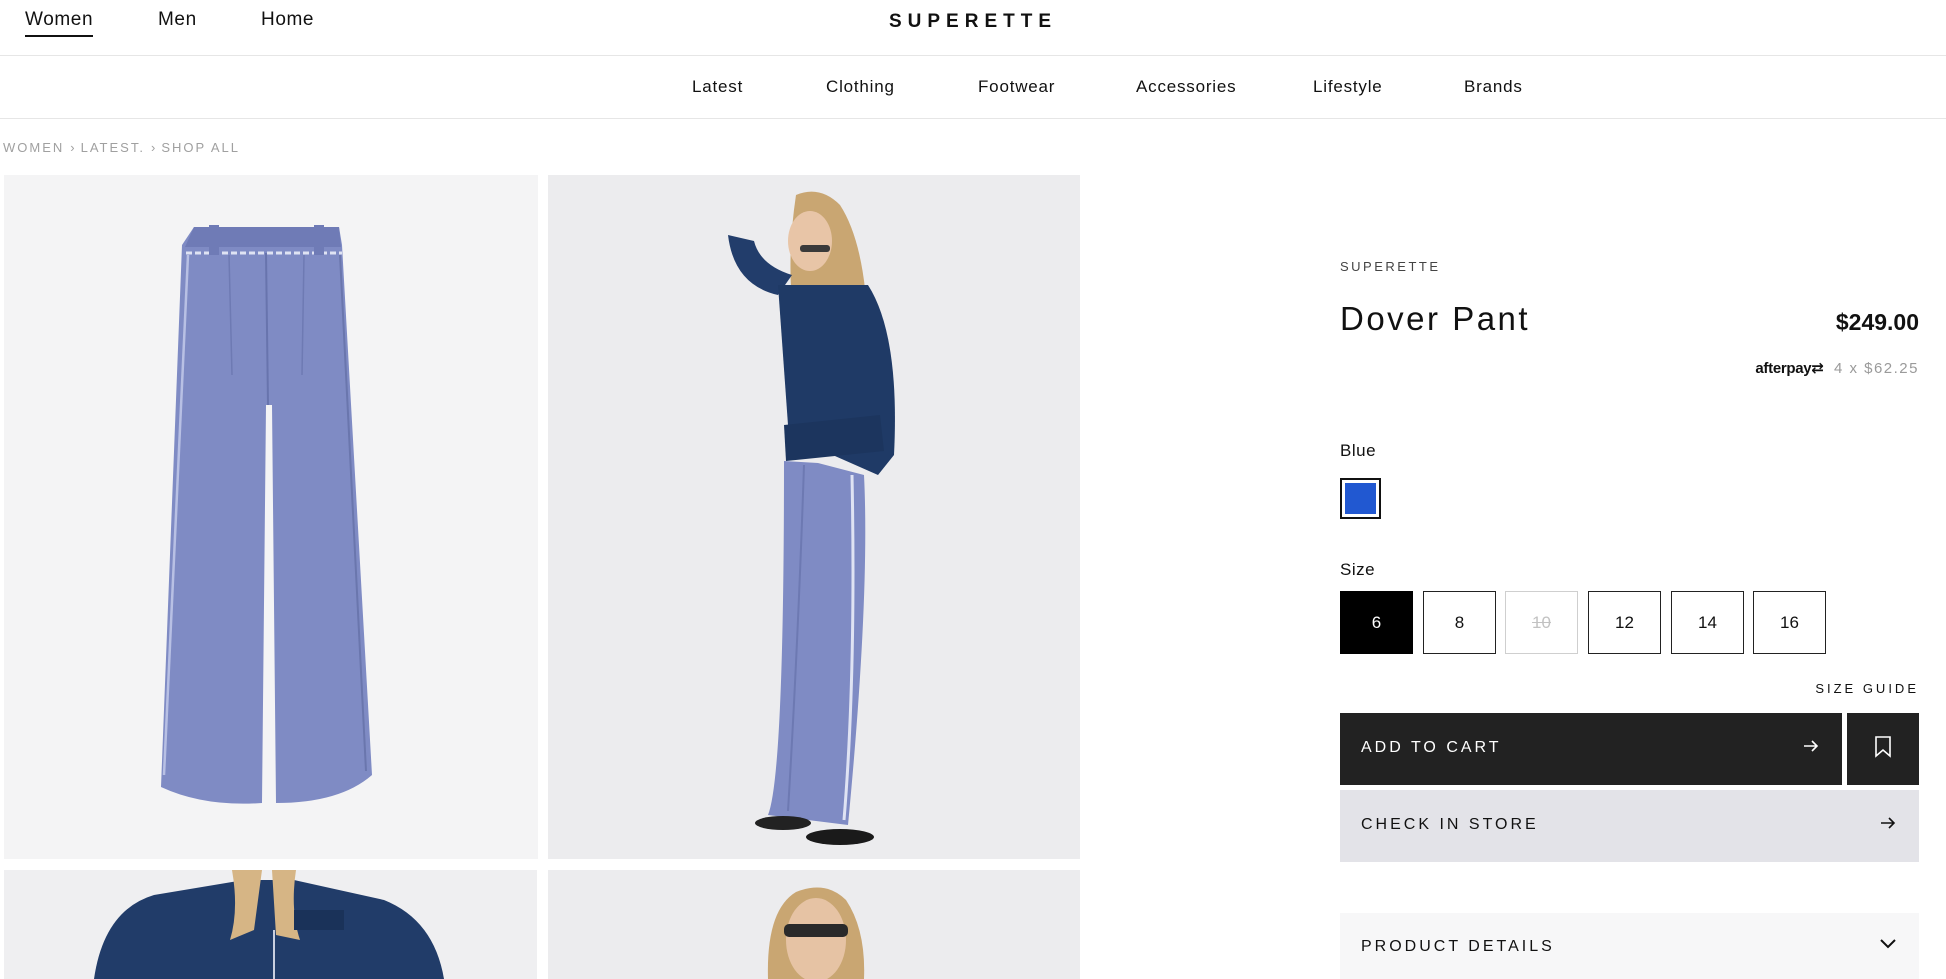 The image size is (1946, 979). I want to click on product-image-model-portrait, so click(814, 924).